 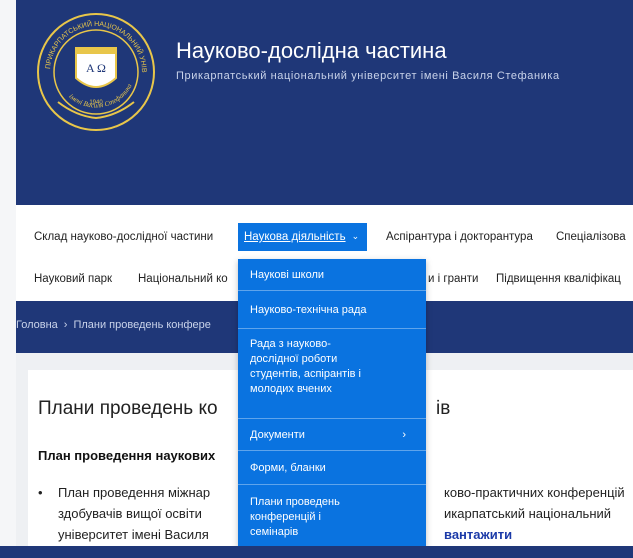 I want to click on nav-item-grants: и і гранти, so click(x=453, y=279).